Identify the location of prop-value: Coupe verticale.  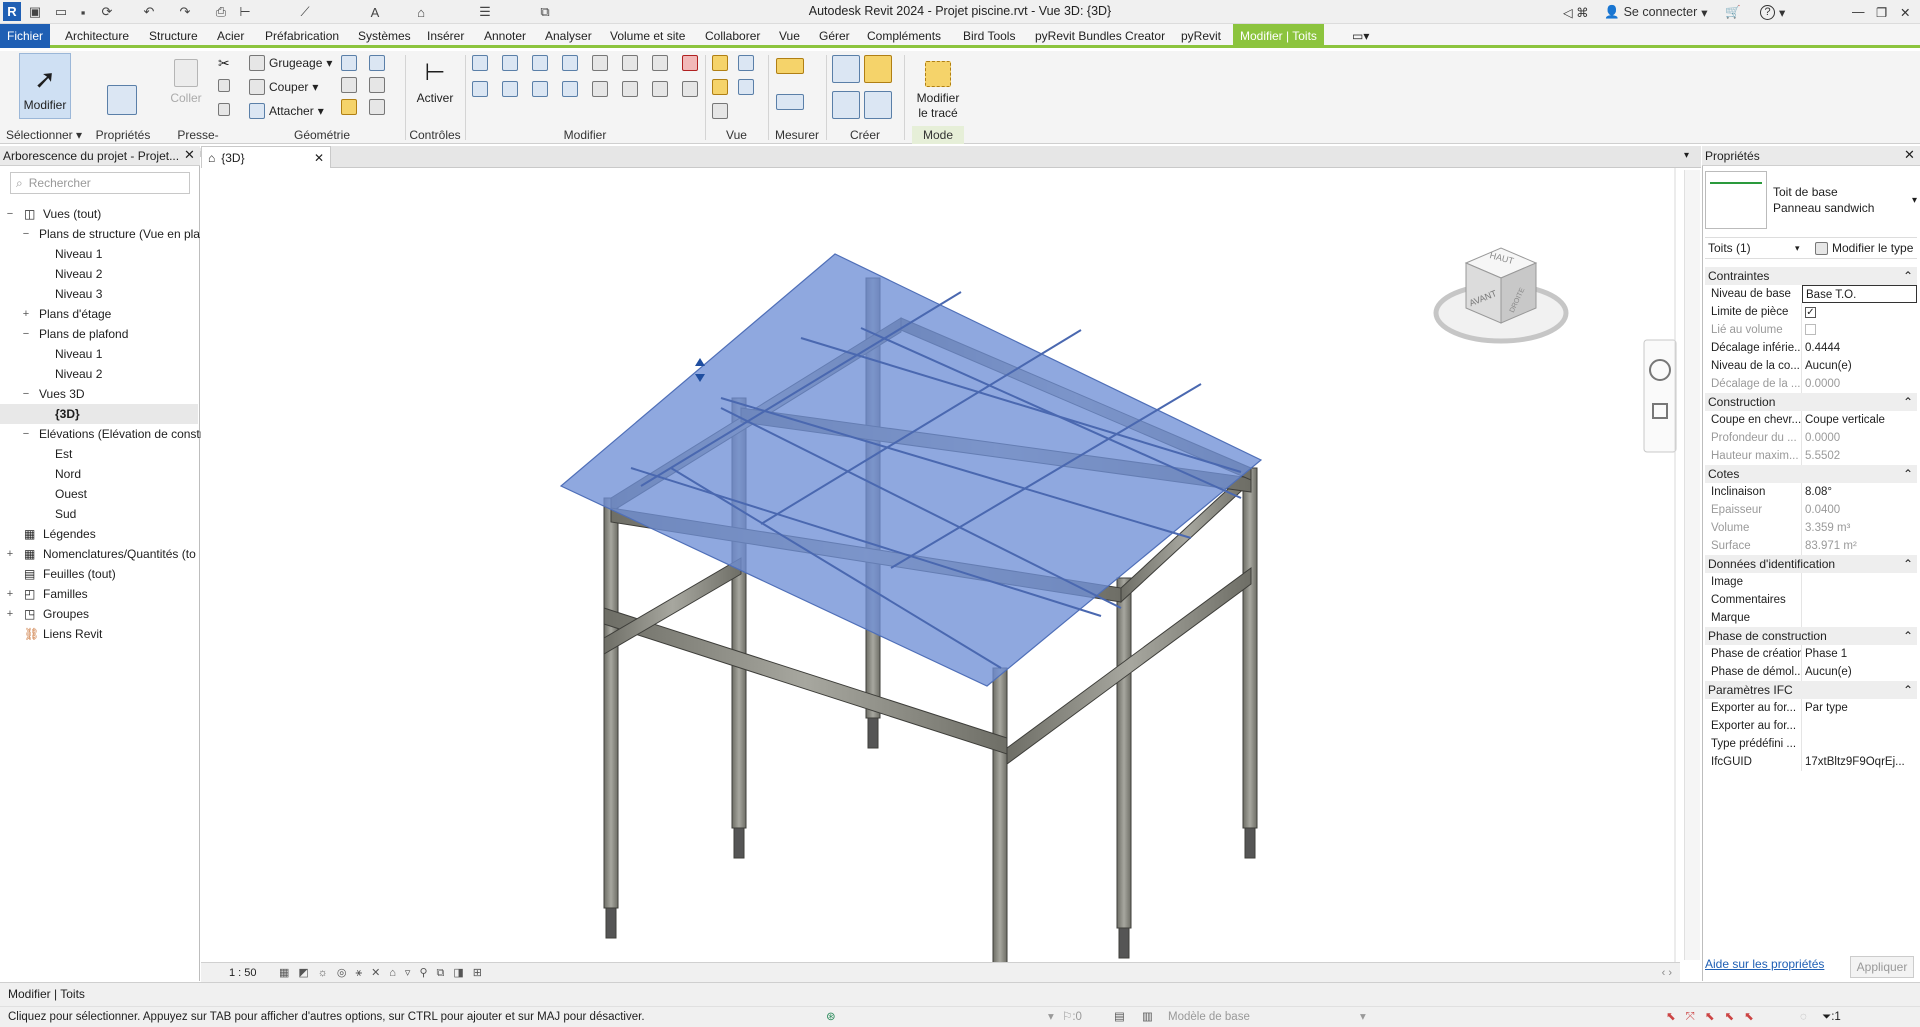
(1859, 420).